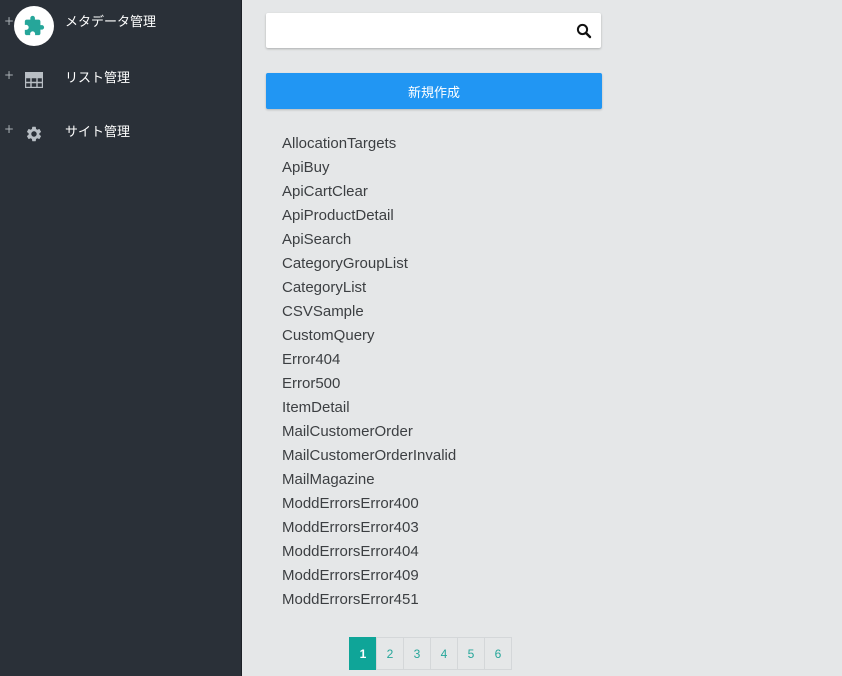  Describe the element at coordinates (369, 312) in the screenshot. I see `list-item: CSVSample` at that location.